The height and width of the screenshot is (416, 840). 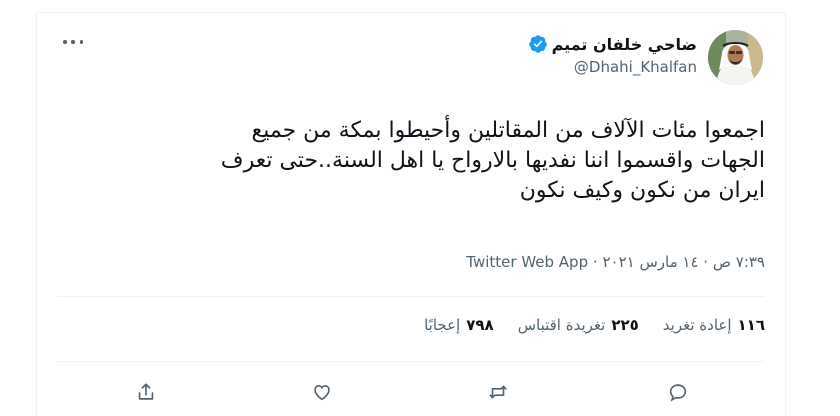 I want to click on like-icon, so click(x=322, y=393).